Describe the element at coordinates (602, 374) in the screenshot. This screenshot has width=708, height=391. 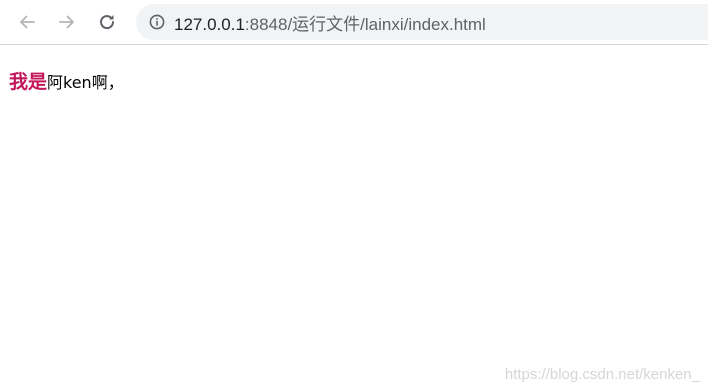
I see `watermark: https://blog.csdn.net/kenken_` at that location.